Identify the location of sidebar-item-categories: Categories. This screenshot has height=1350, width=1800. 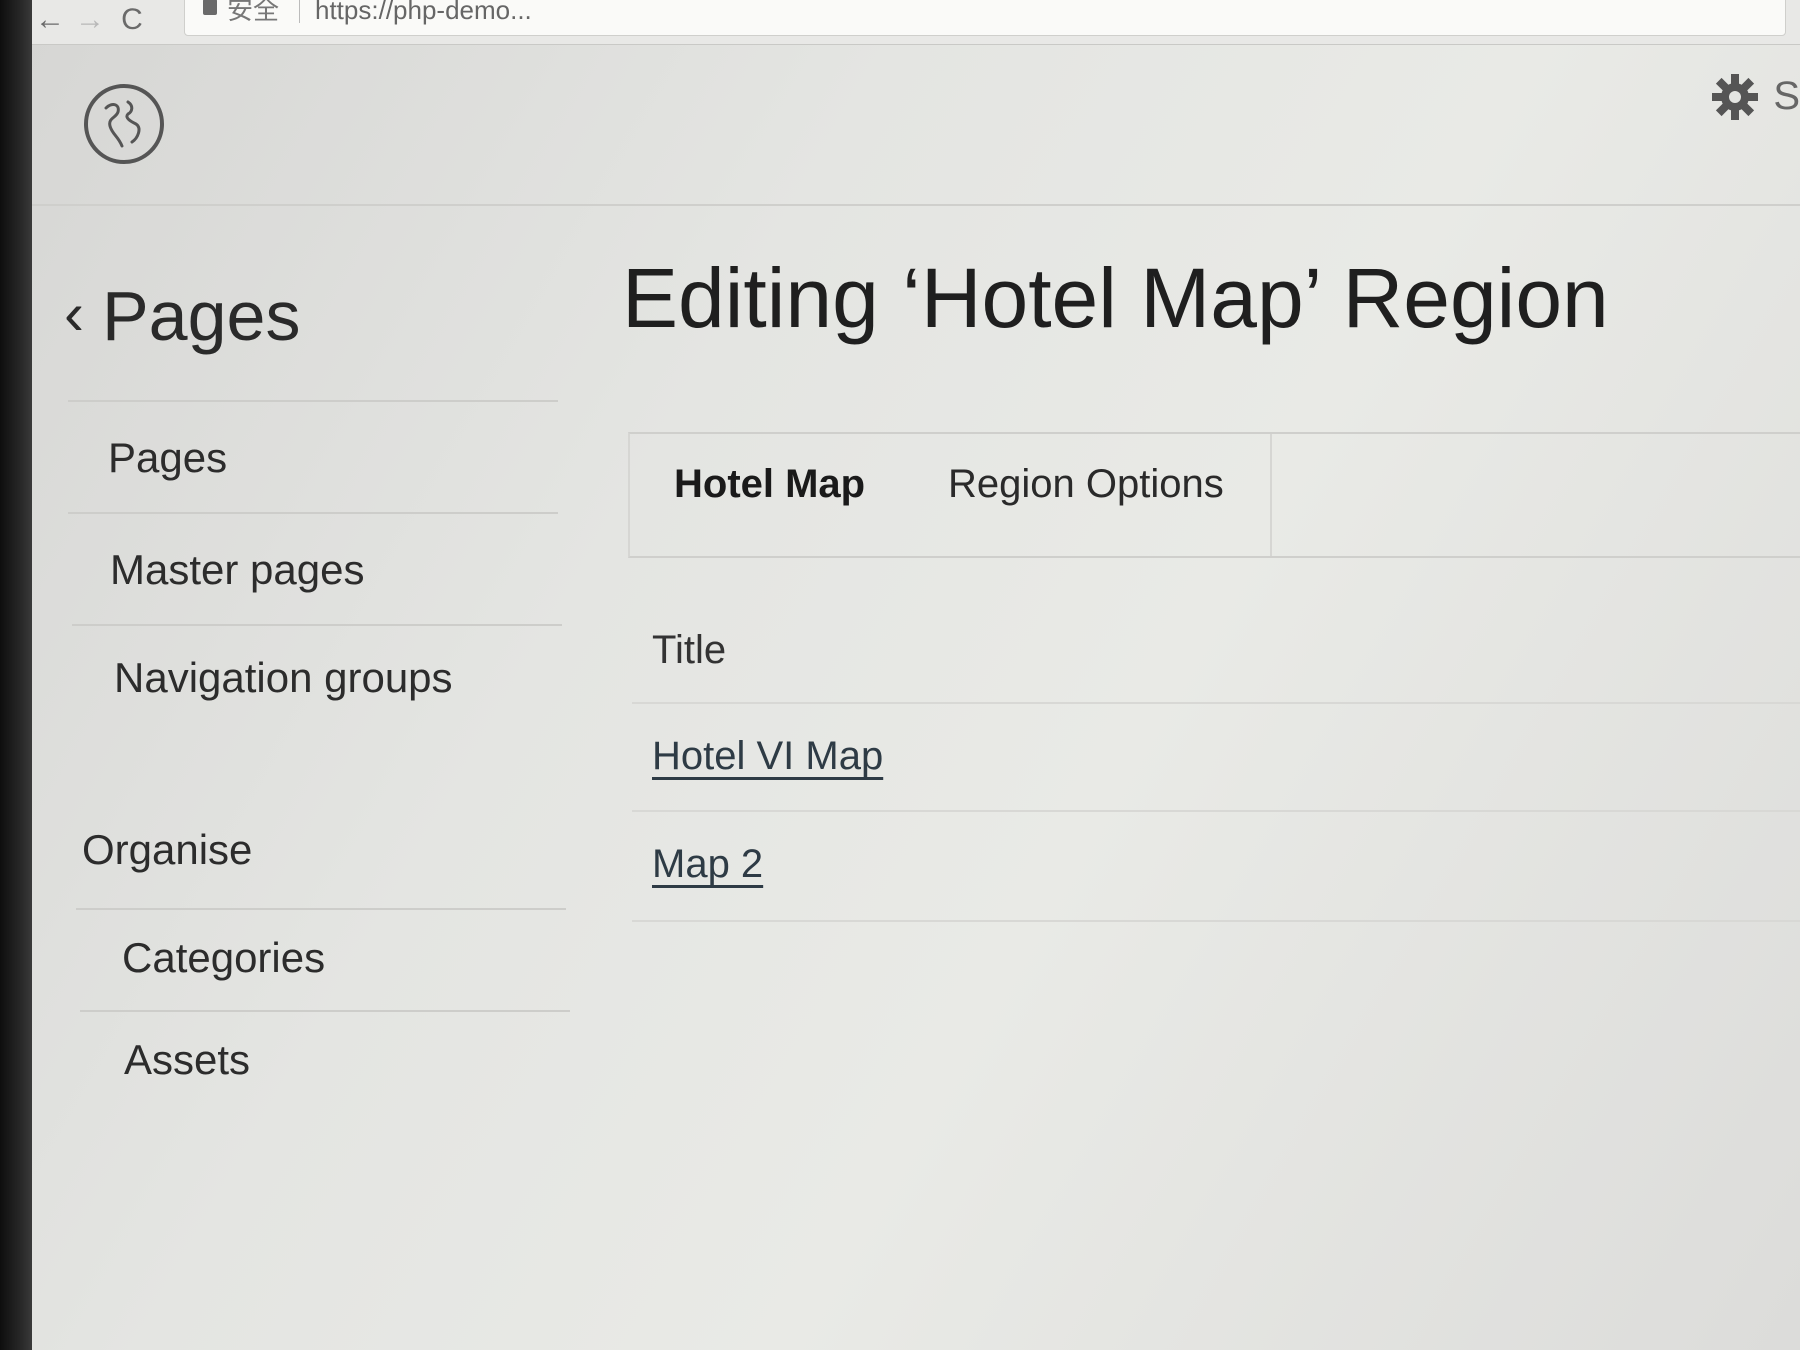
(223, 958).